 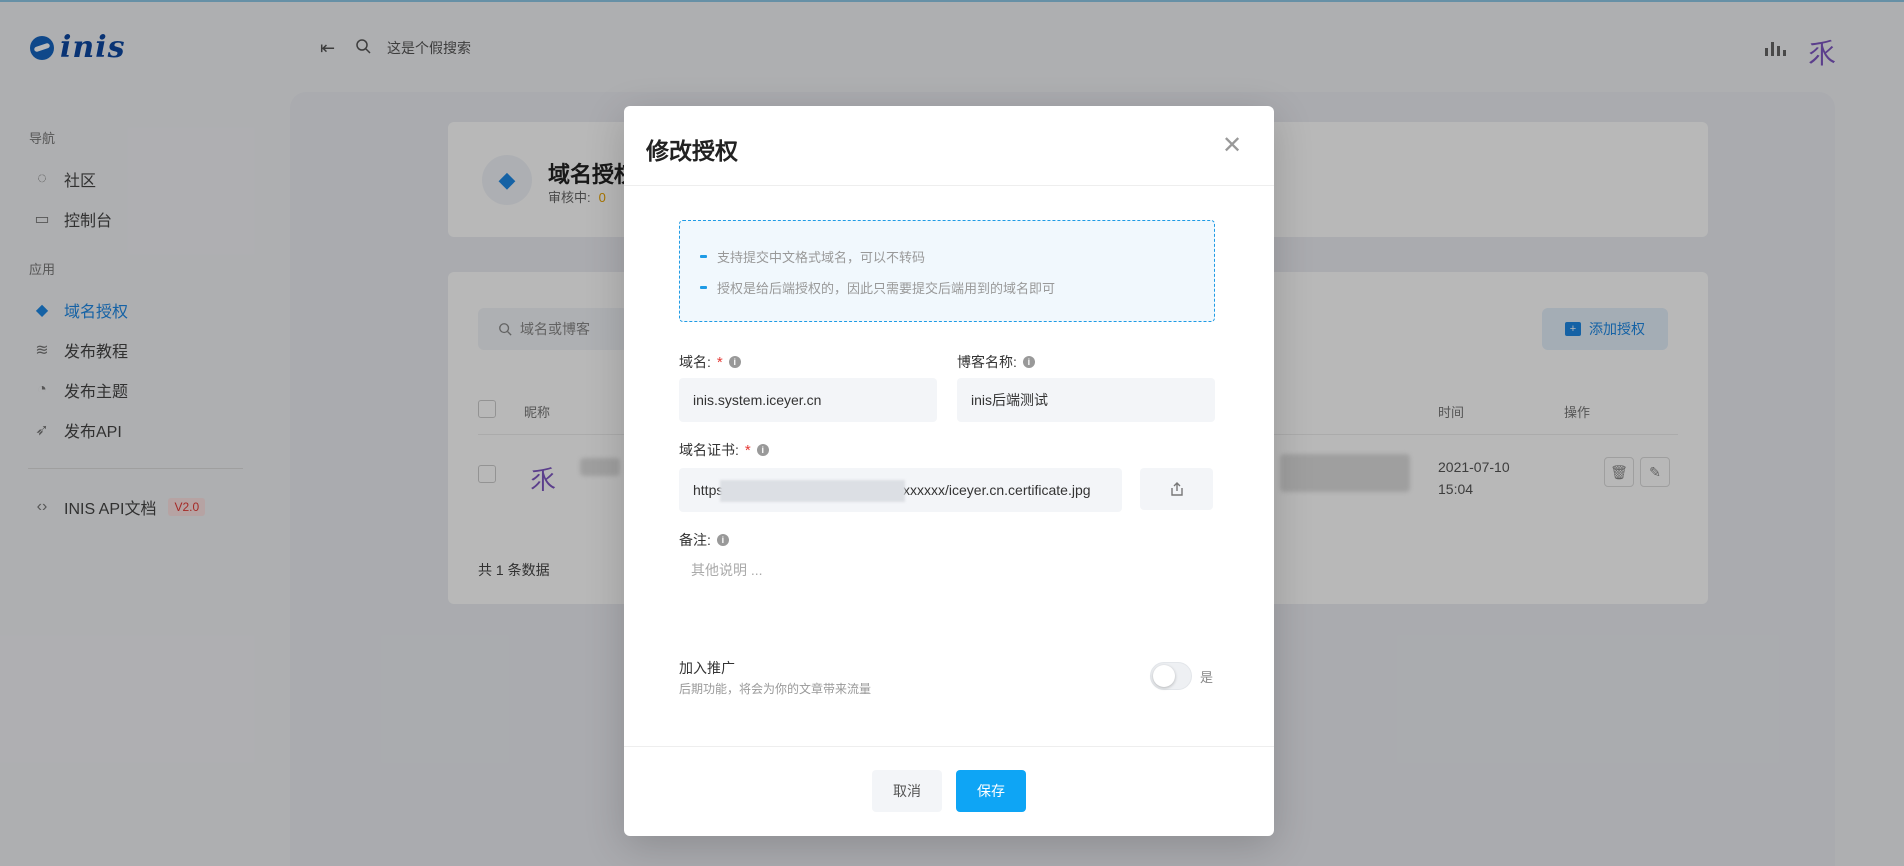 What do you see at coordinates (707, 668) in the screenshot?
I see `promo-title: 加入推广` at bounding box center [707, 668].